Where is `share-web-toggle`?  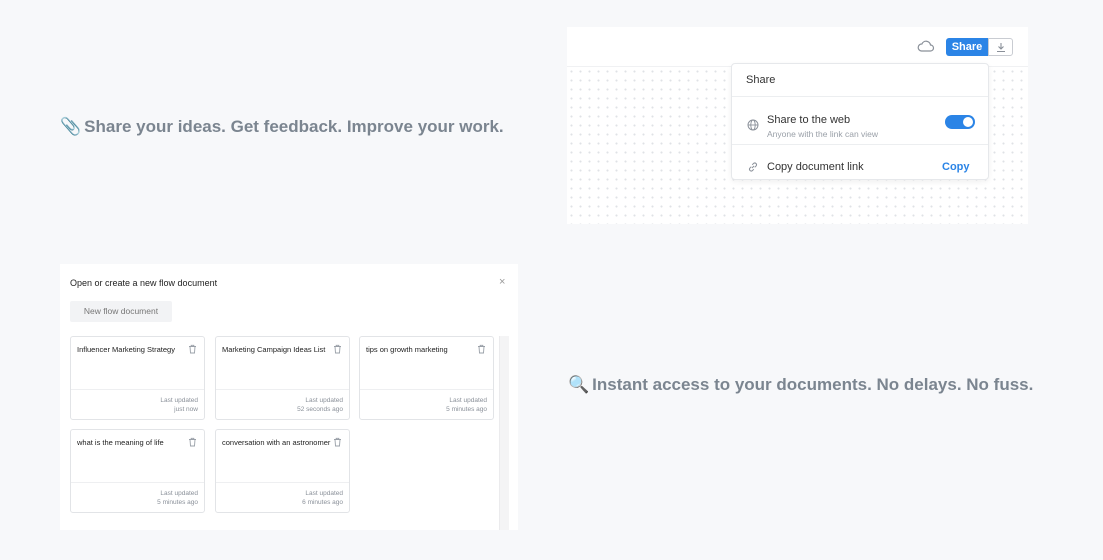
share-web-toggle is located at coordinates (960, 122).